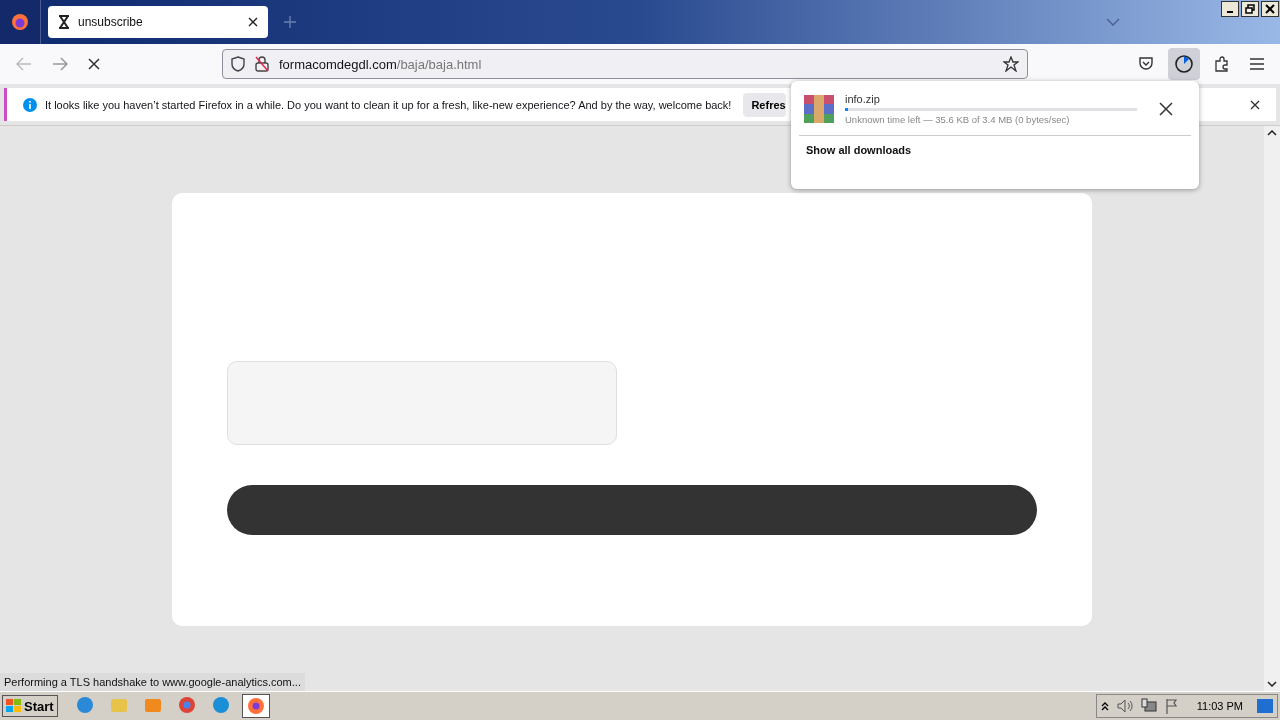 The image size is (1280, 720). Describe the element at coordinates (111, 22) in the screenshot. I see `tab-title: unsubscribe` at that location.